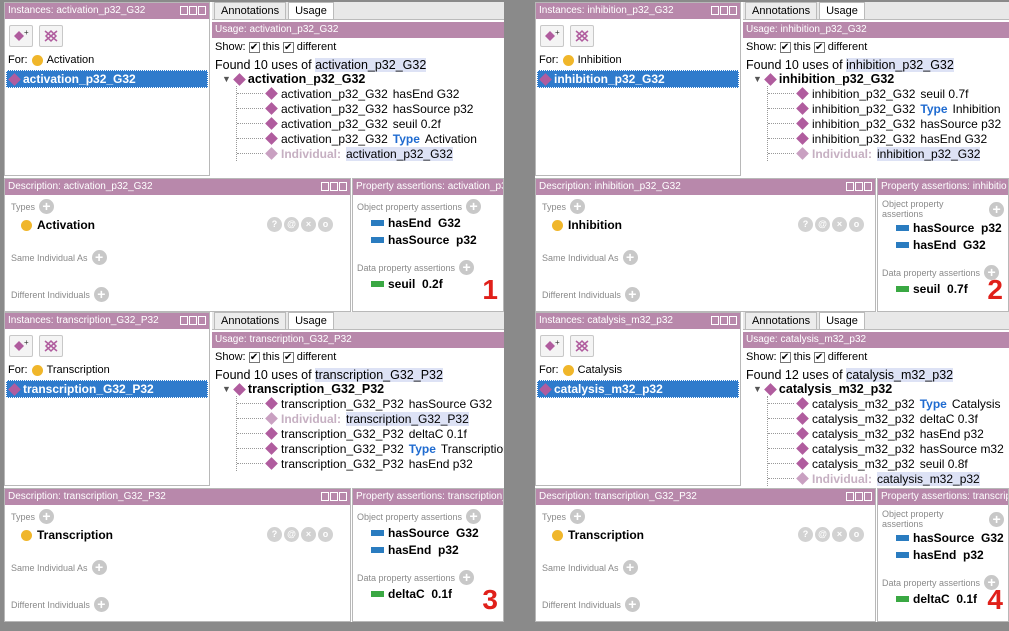 This screenshot has height=631, width=1009. Describe the element at coordinates (428, 283) in the screenshot. I see `data-property-assertion: seuil 0.2f` at that location.